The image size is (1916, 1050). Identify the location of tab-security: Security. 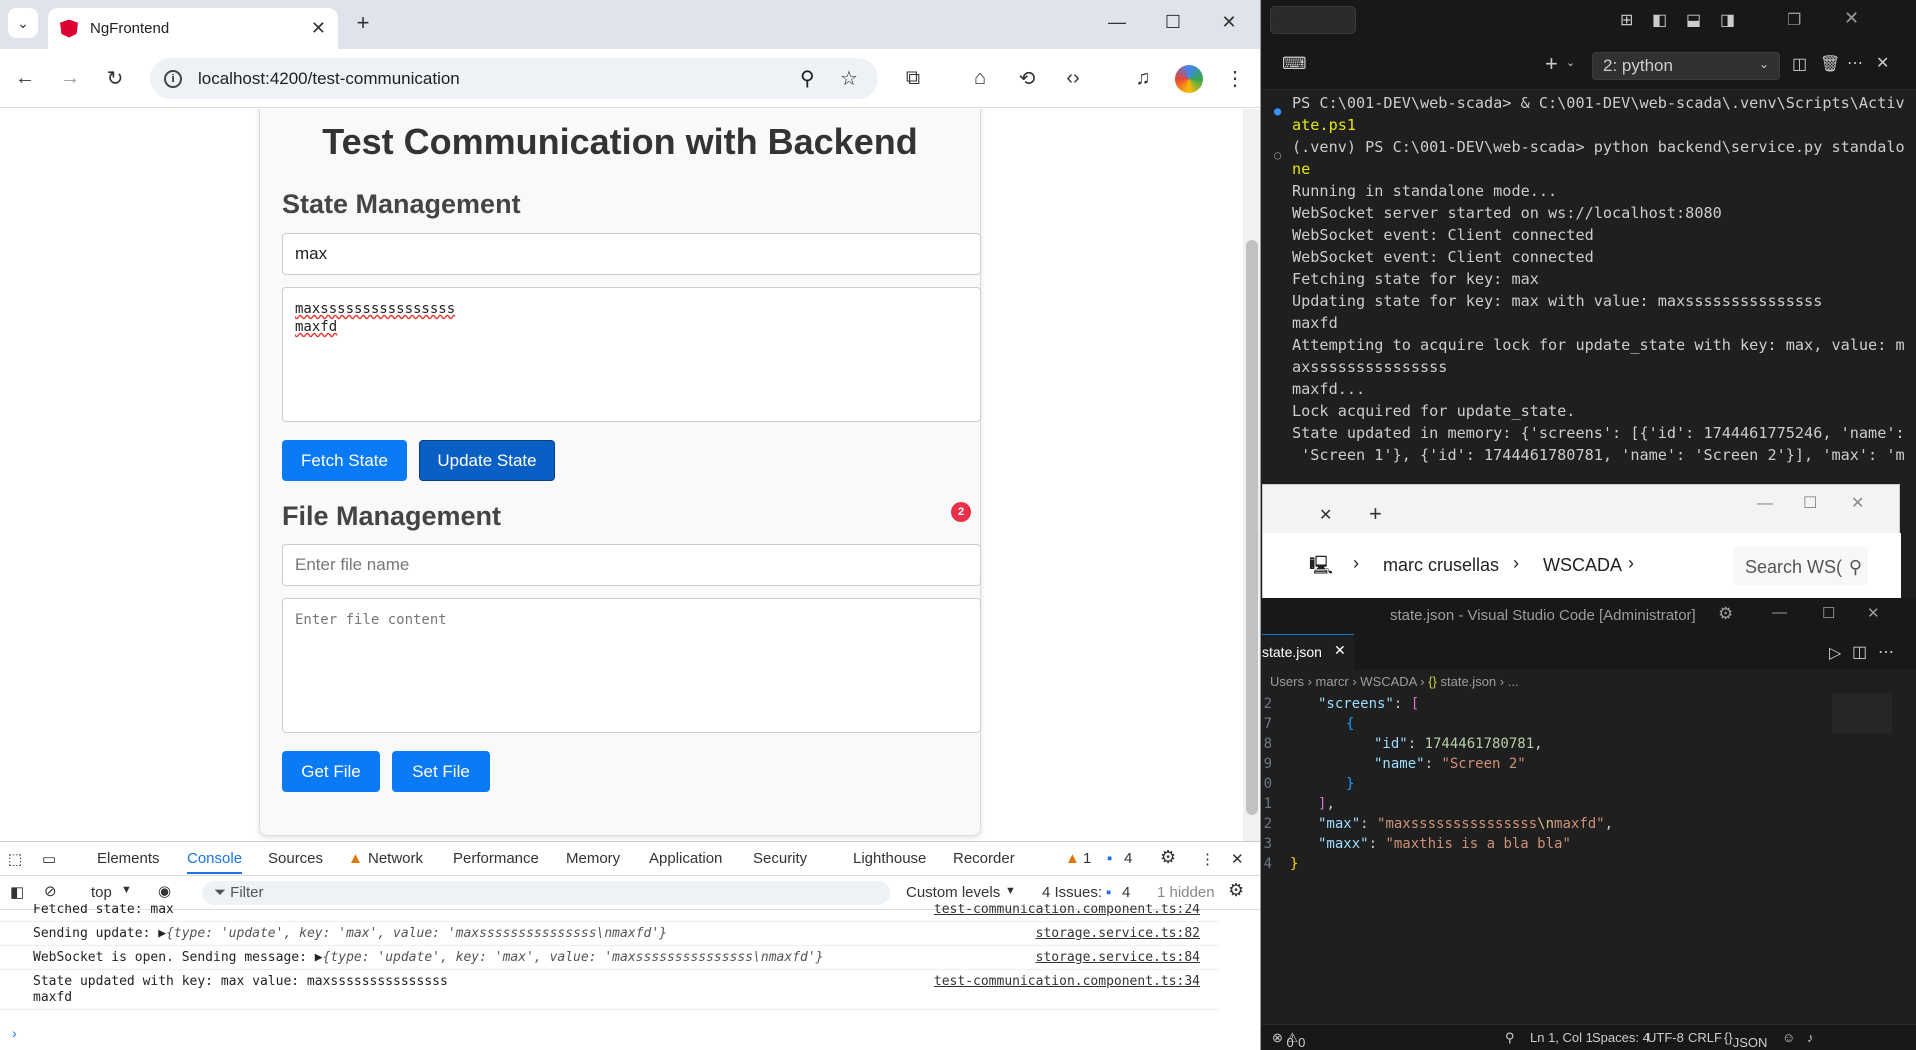
(780, 858).